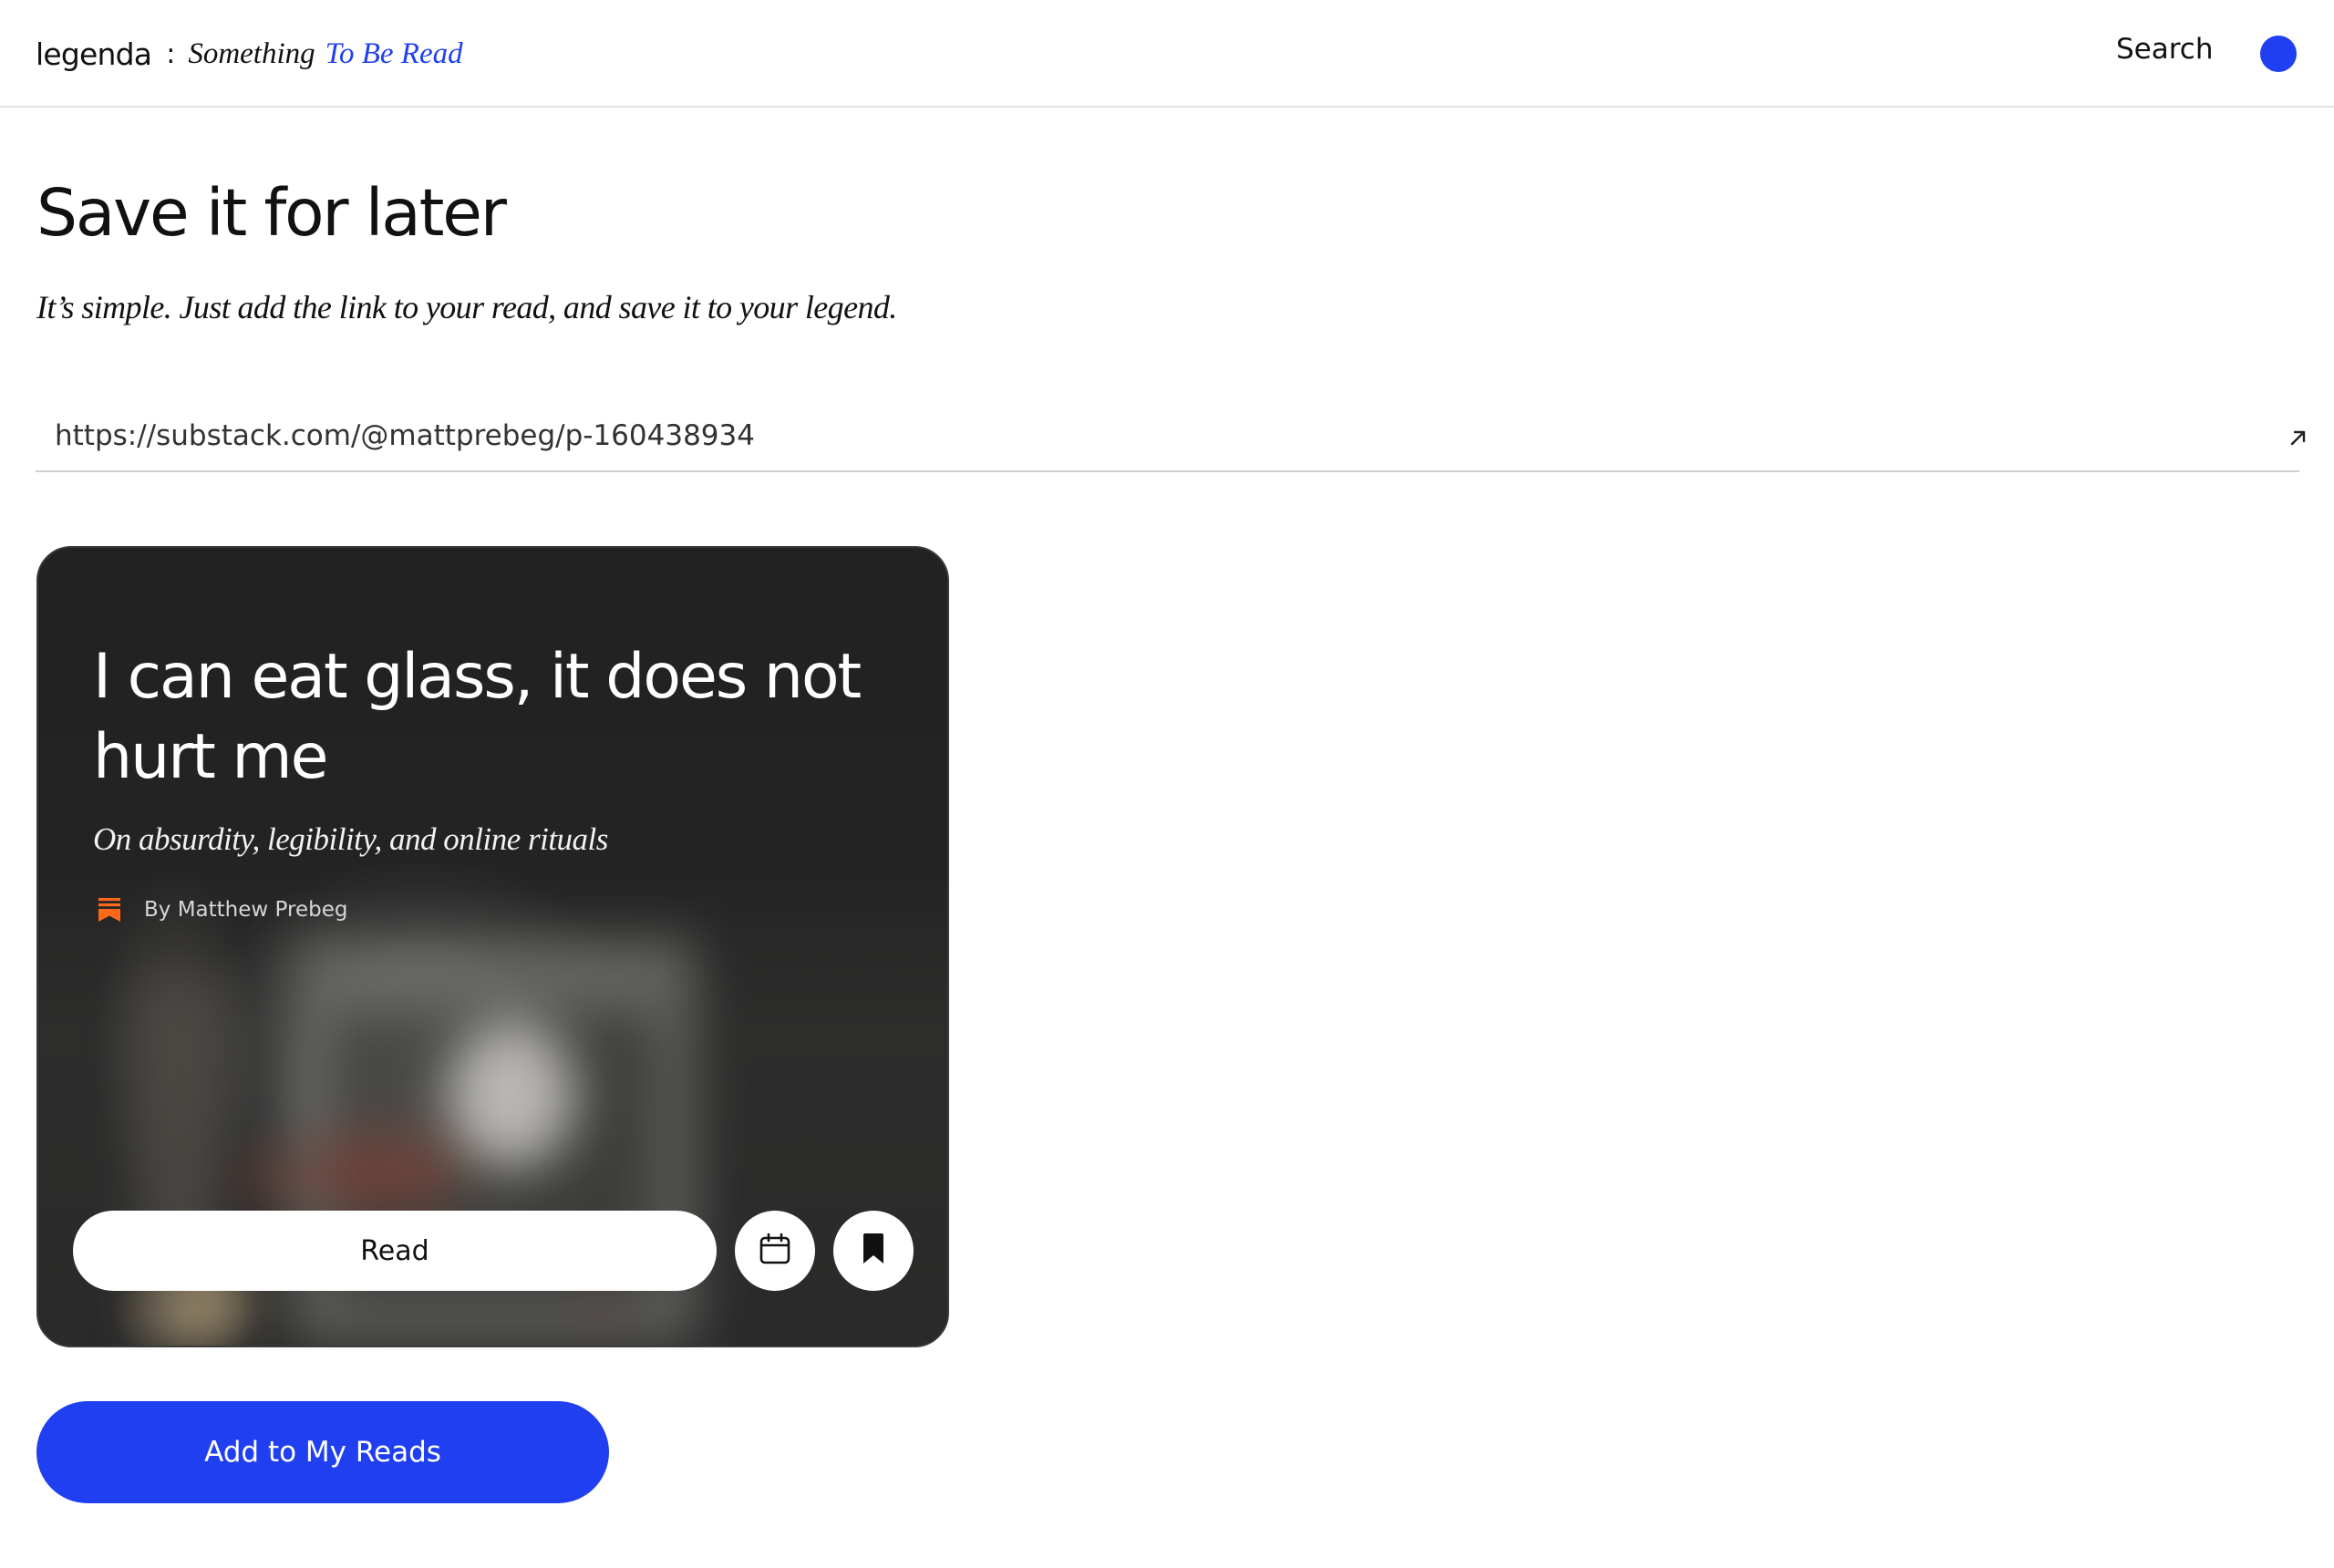 The width and height of the screenshot is (2334, 1568). What do you see at coordinates (246, 910) in the screenshot?
I see `card-author: By Matthew Prebeg` at bounding box center [246, 910].